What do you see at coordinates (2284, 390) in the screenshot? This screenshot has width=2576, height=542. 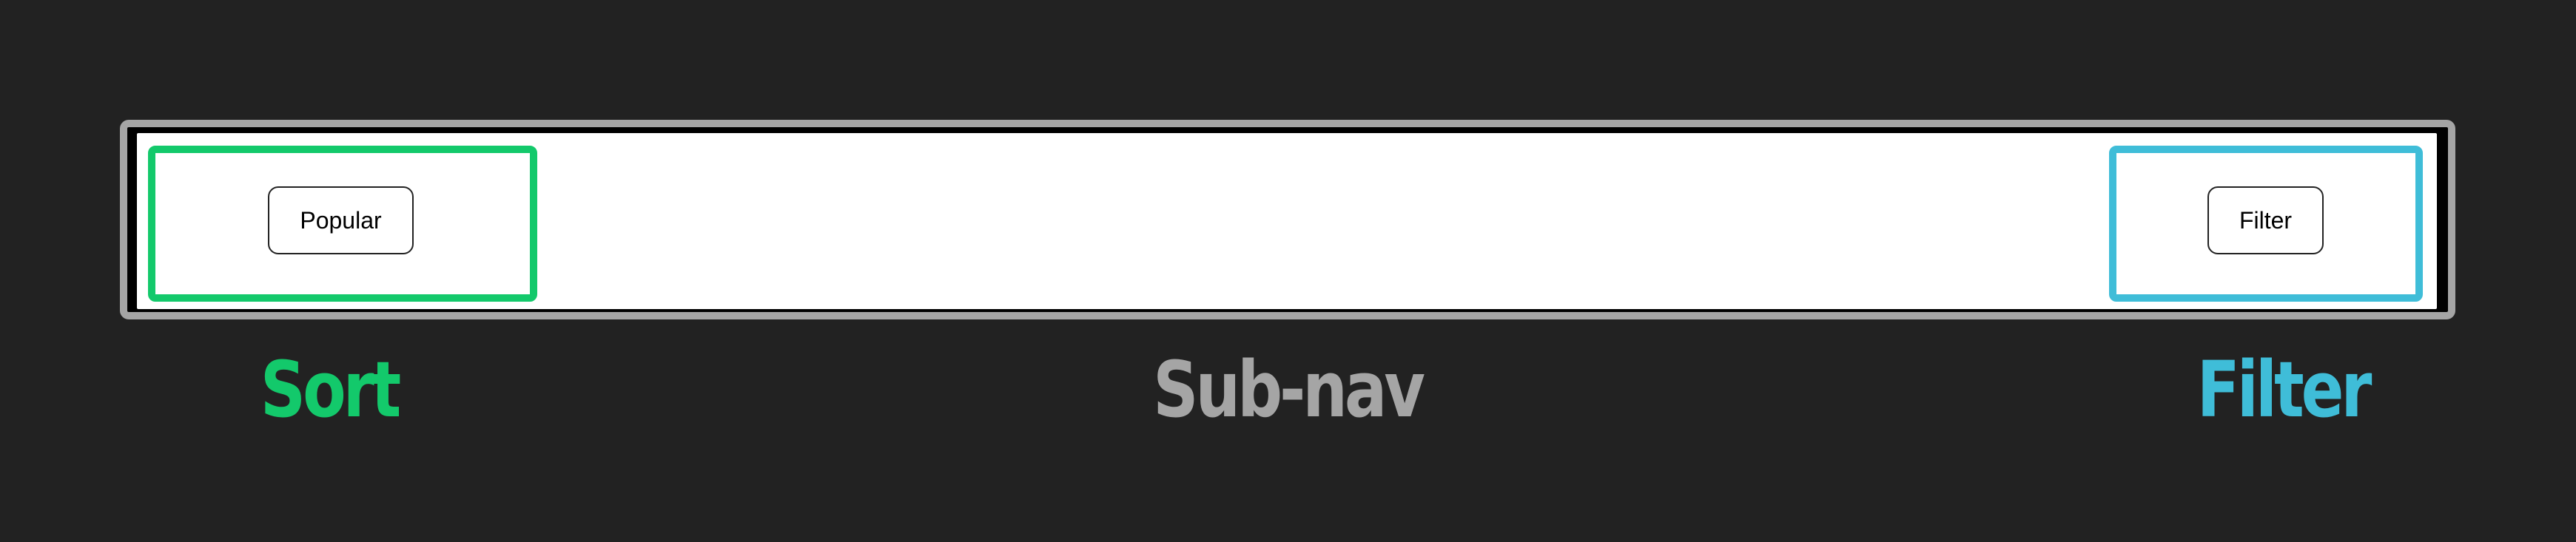 I see `filter-caption: Filter` at bounding box center [2284, 390].